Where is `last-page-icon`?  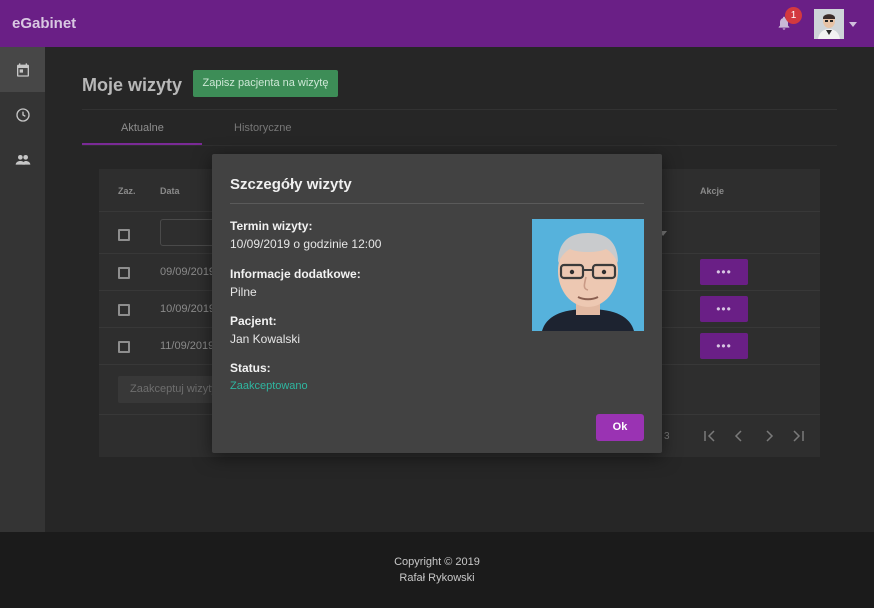 last-page-icon is located at coordinates (798, 436).